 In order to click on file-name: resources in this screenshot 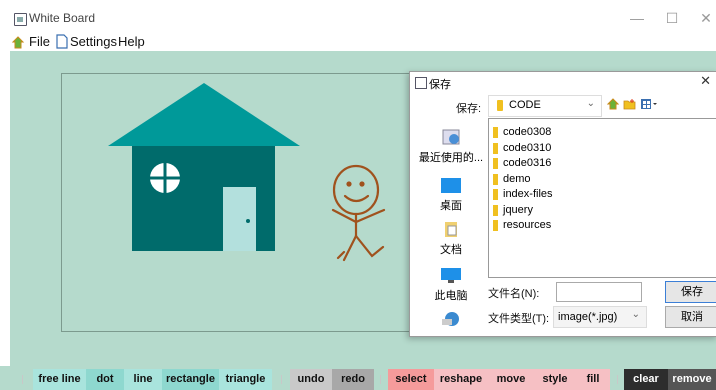, I will do `click(527, 225)`.